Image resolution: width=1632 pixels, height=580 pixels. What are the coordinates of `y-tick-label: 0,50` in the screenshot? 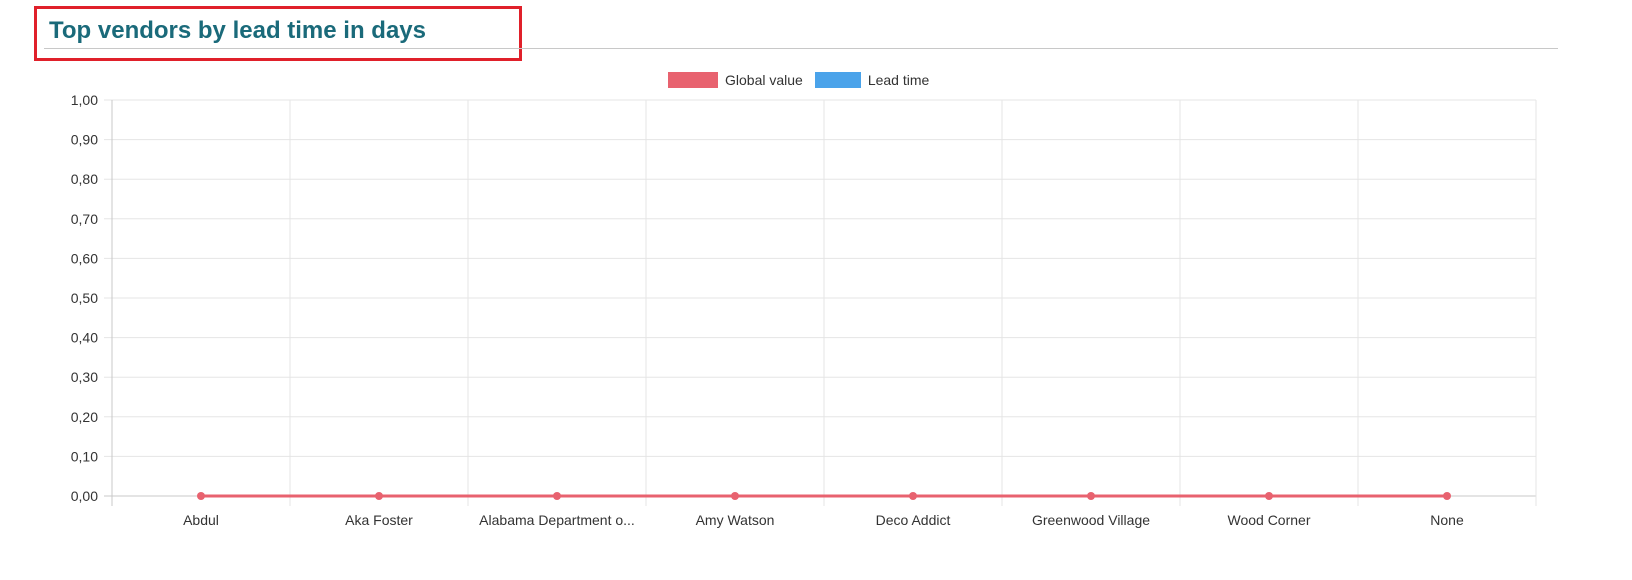 It's located at (84, 298).